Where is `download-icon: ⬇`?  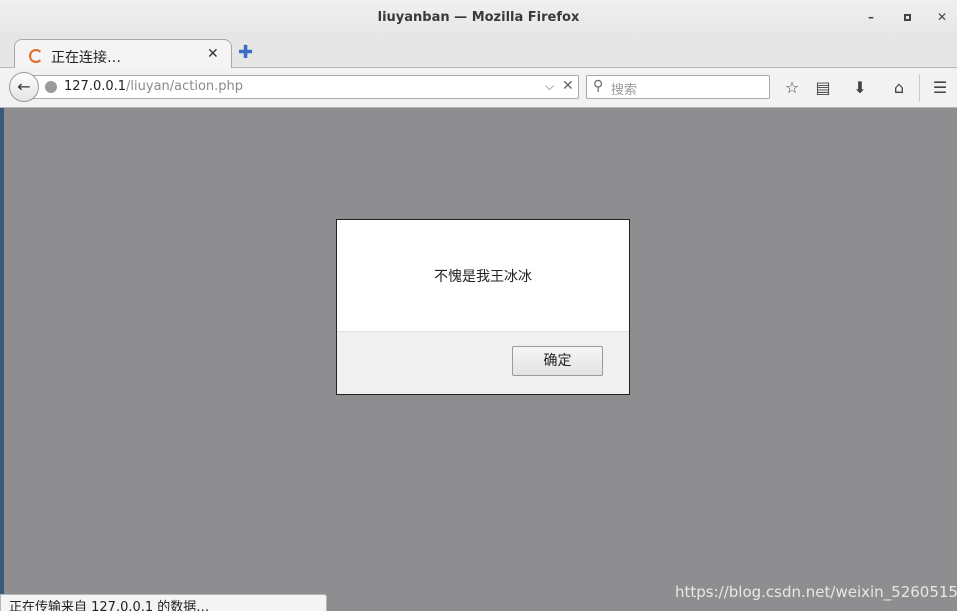
download-icon: ⬇ is located at coordinates (860, 88).